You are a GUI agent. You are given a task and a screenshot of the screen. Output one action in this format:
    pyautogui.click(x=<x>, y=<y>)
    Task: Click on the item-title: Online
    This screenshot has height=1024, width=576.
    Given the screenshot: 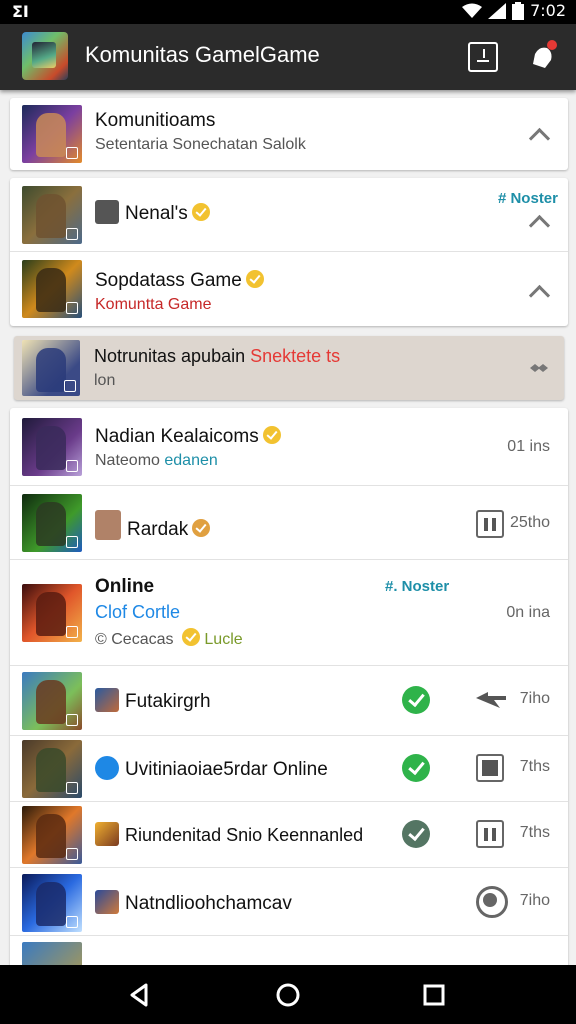 What is the action you would take?
    pyautogui.click(x=125, y=586)
    